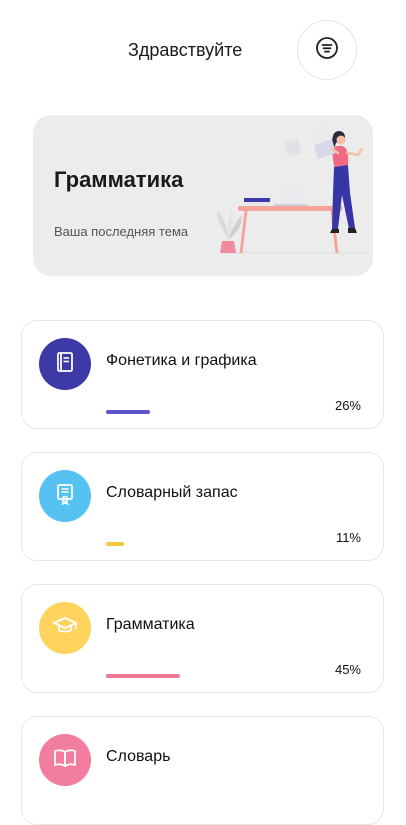 The width and height of the screenshot is (406, 825). I want to click on certificate-icon, so click(65, 496).